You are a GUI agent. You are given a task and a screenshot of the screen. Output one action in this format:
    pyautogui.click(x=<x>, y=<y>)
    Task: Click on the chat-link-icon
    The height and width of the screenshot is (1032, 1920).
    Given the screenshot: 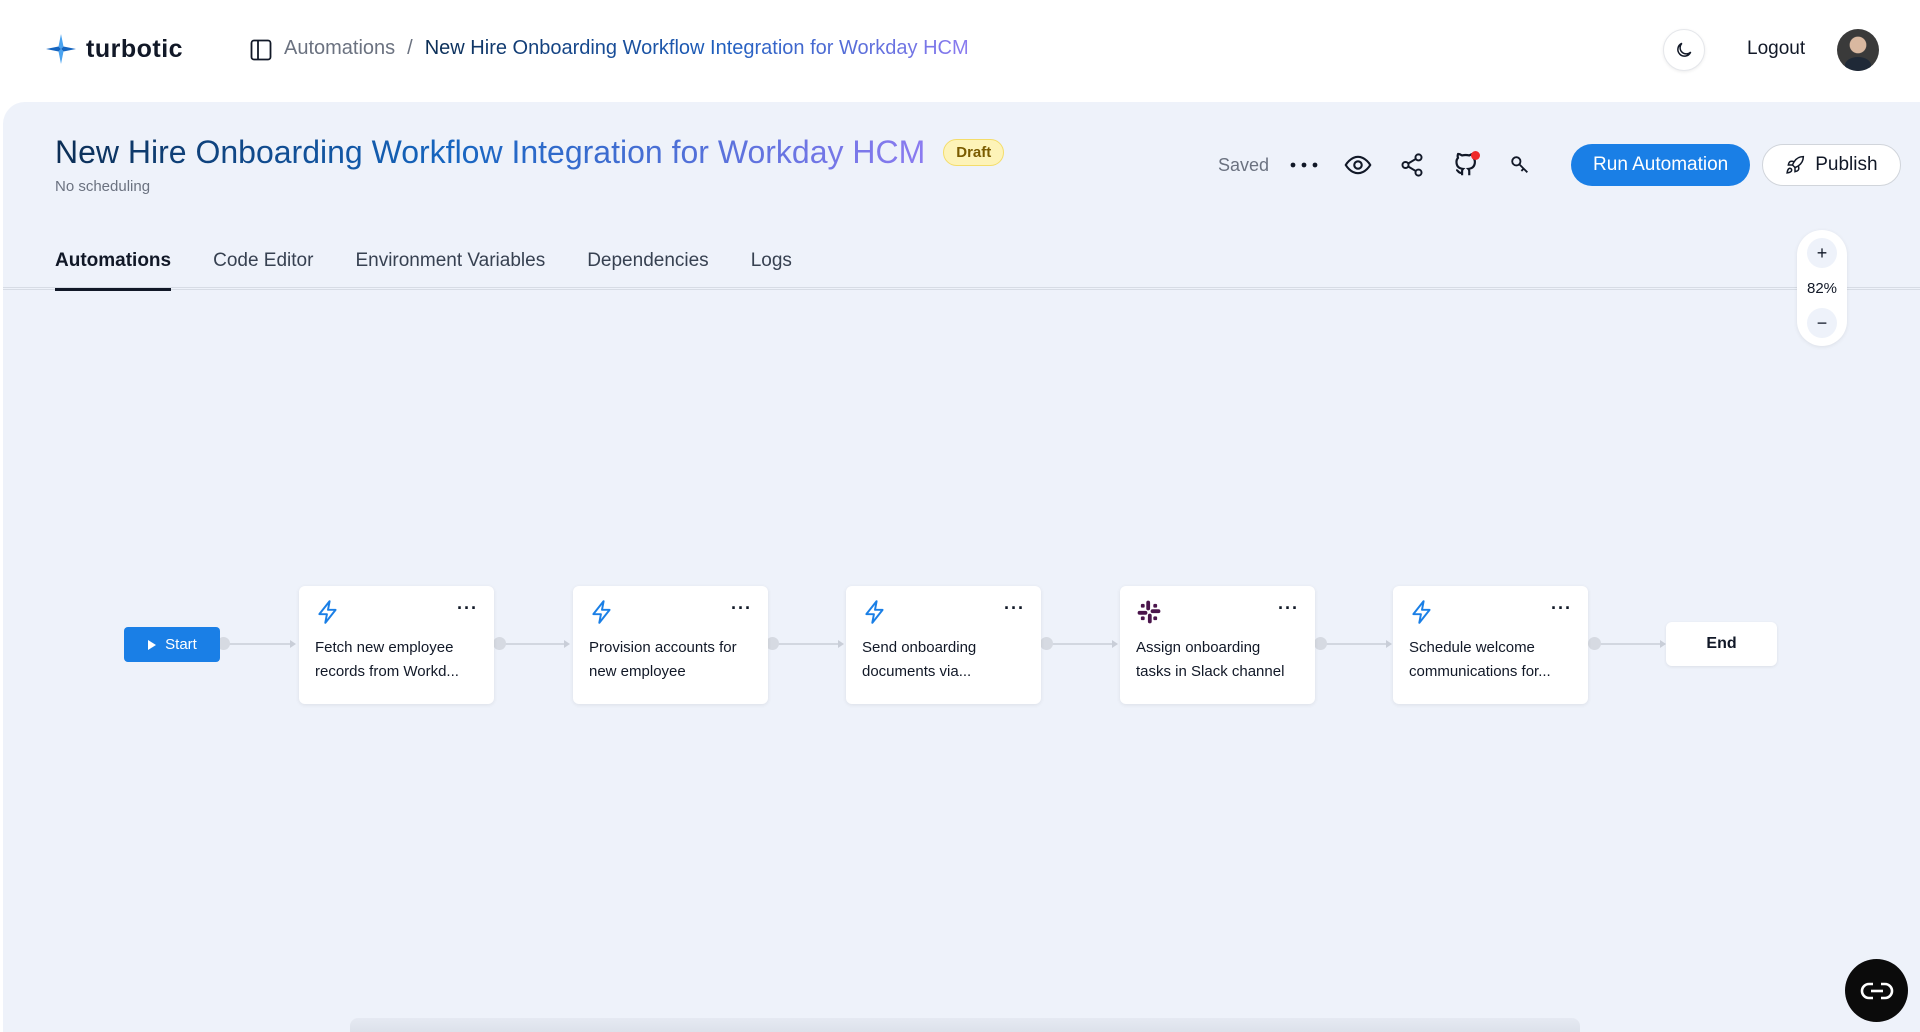 What is the action you would take?
    pyautogui.click(x=1876, y=990)
    